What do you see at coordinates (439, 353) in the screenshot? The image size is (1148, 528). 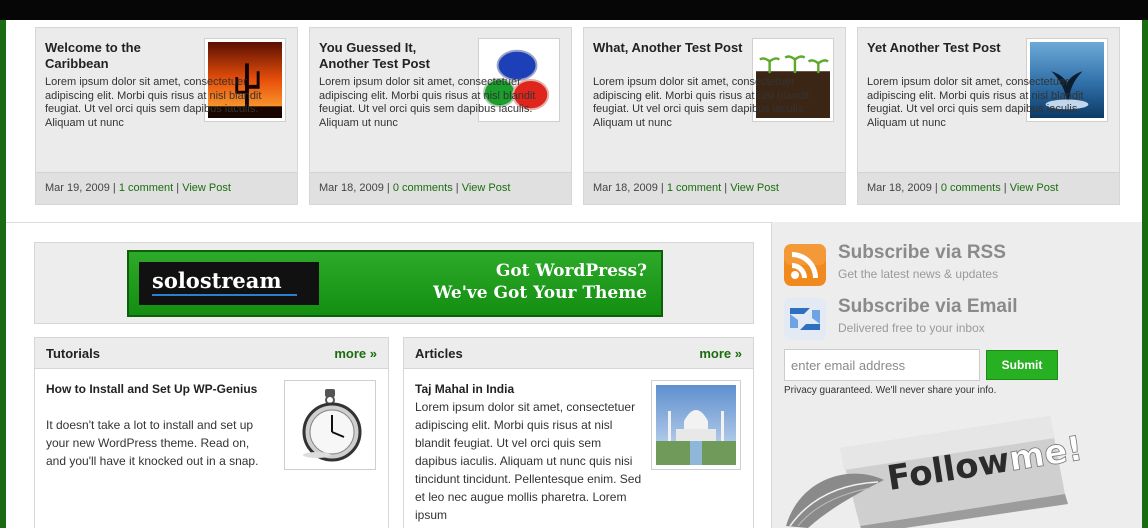 I see `section-heading: Articles` at bounding box center [439, 353].